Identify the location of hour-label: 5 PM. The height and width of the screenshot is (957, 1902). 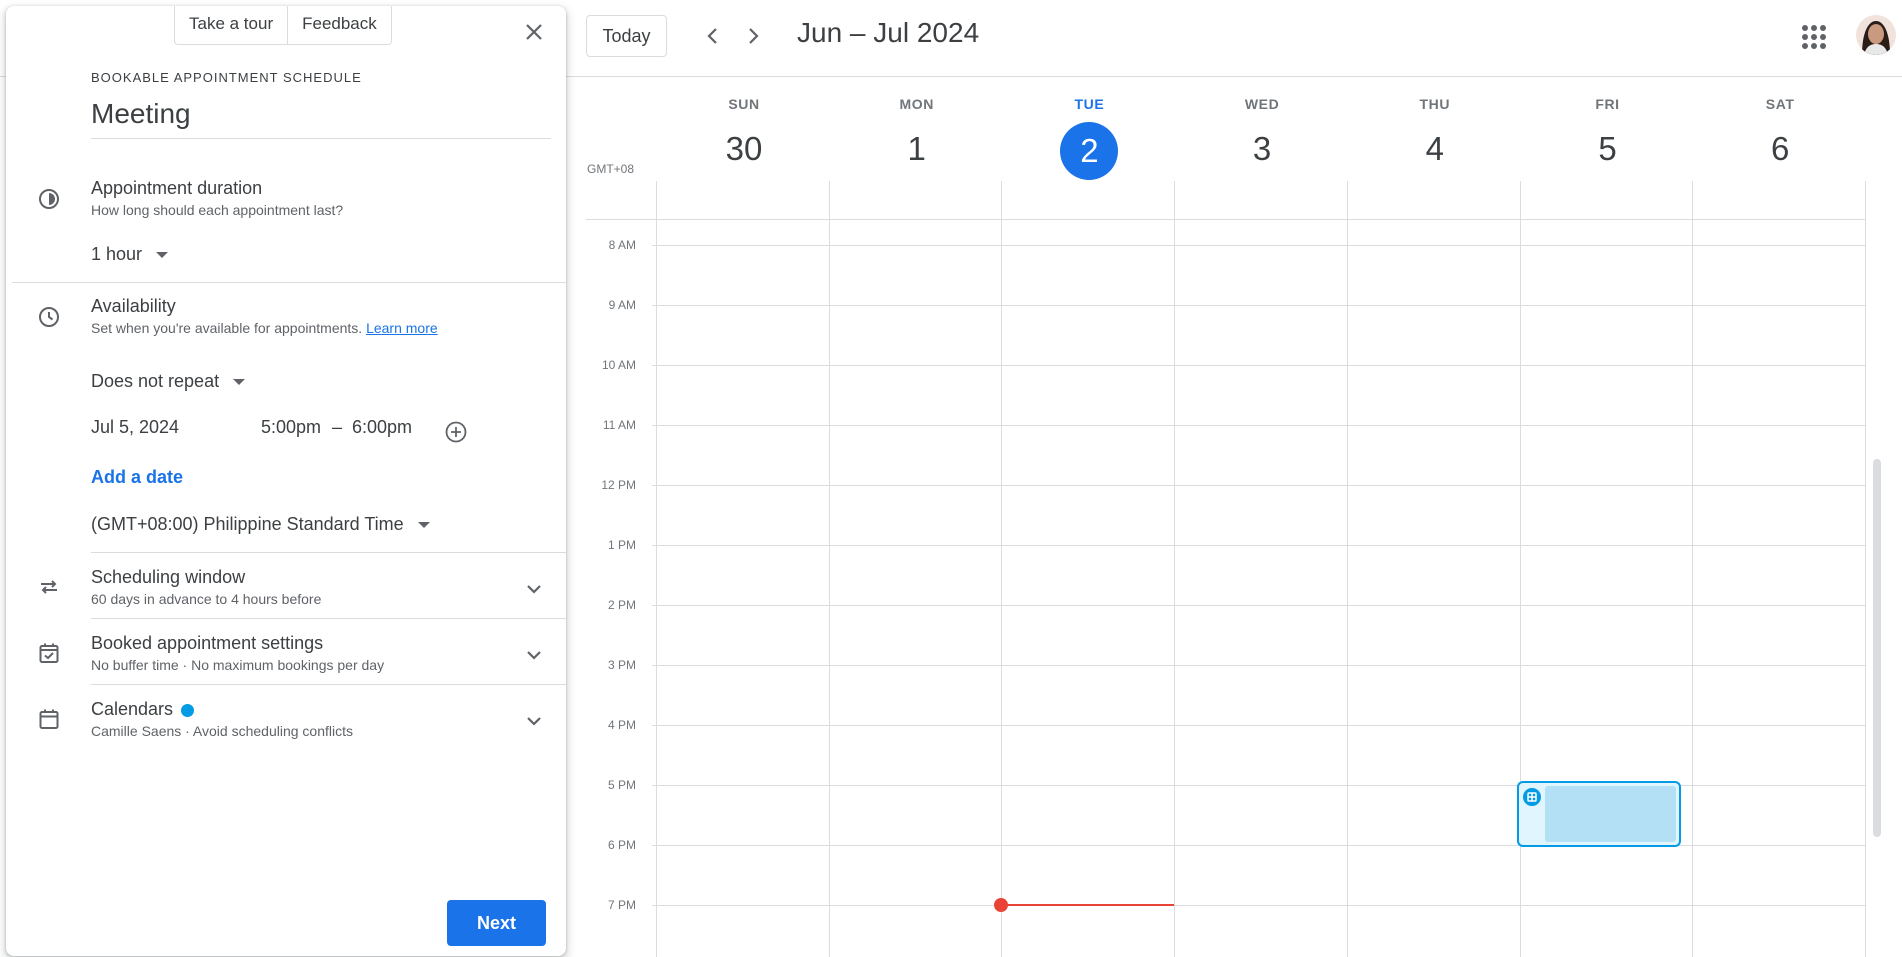
(621, 785).